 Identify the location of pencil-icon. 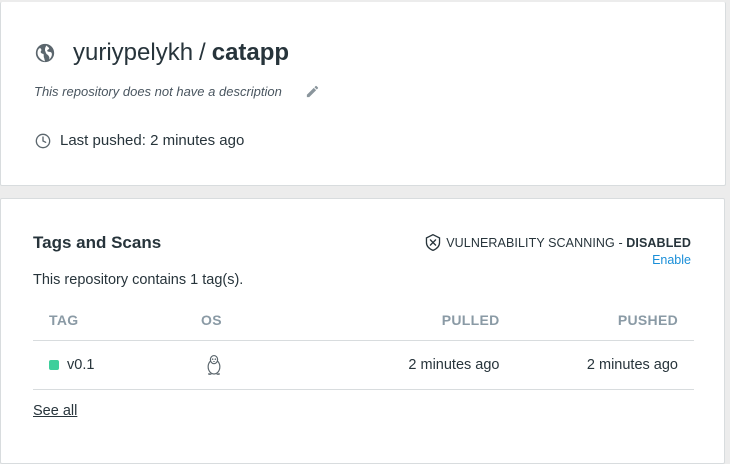
(312, 91).